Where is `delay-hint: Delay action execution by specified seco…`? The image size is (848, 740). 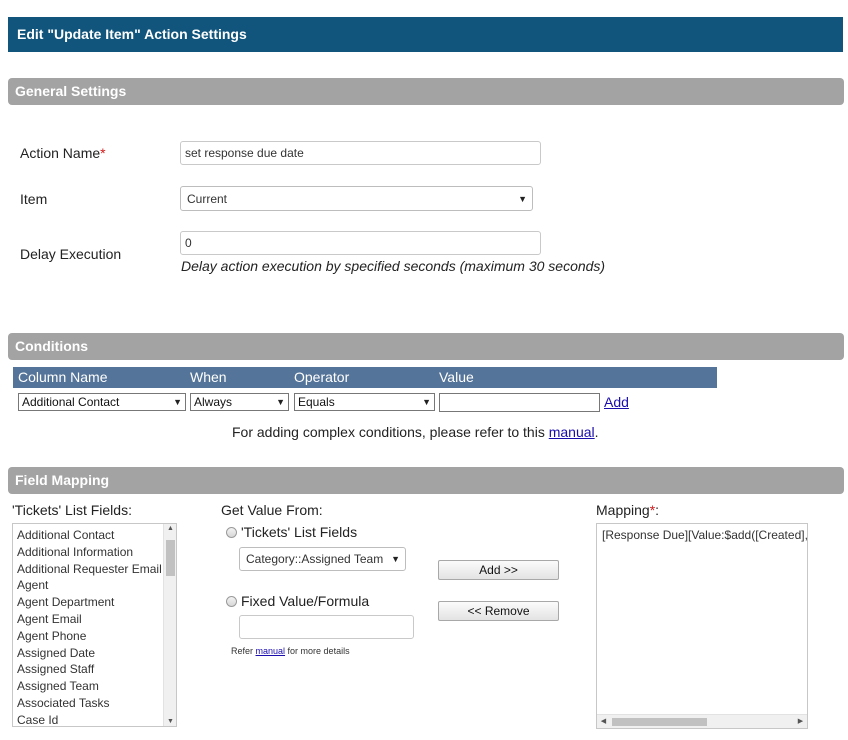 delay-hint: Delay action execution by specified seco… is located at coordinates (393, 266).